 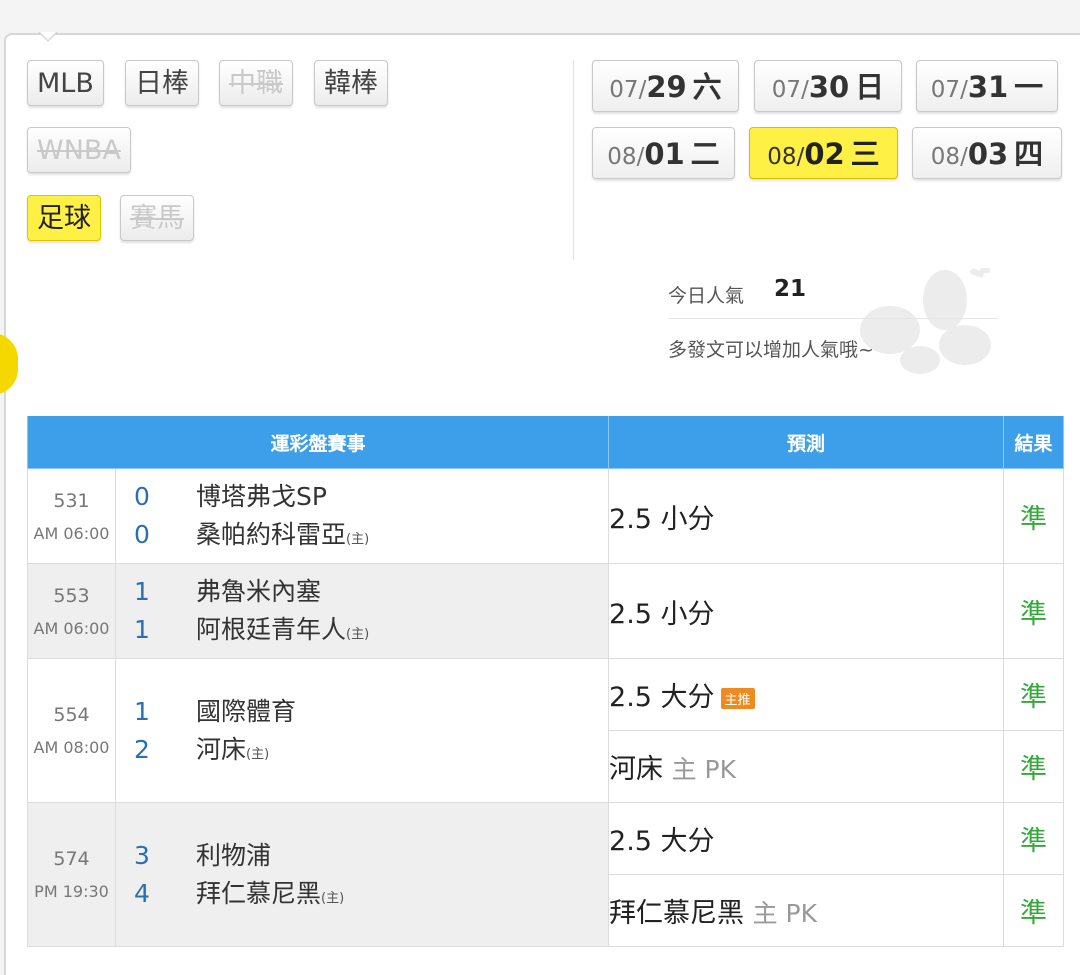 What do you see at coordinates (71, 715) in the screenshot?
I see `game-number: 554` at bounding box center [71, 715].